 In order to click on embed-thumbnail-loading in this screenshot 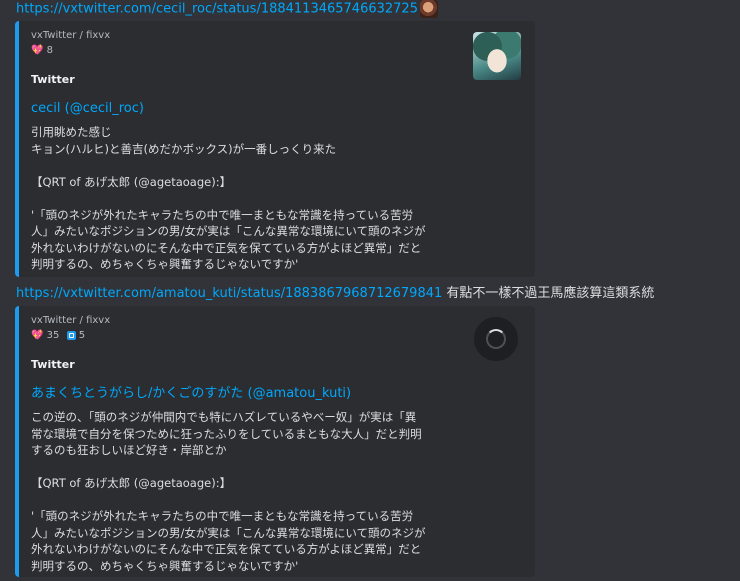, I will do `click(496, 339)`.